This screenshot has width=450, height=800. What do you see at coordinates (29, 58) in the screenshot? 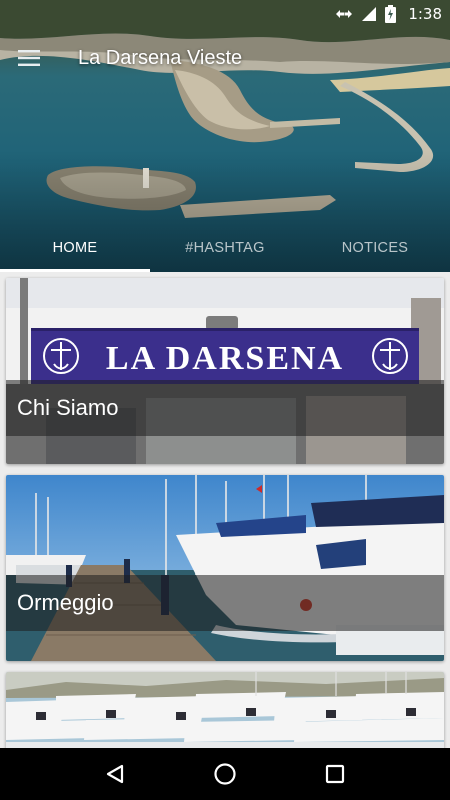
I see `hamburger-menu-icon` at bounding box center [29, 58].